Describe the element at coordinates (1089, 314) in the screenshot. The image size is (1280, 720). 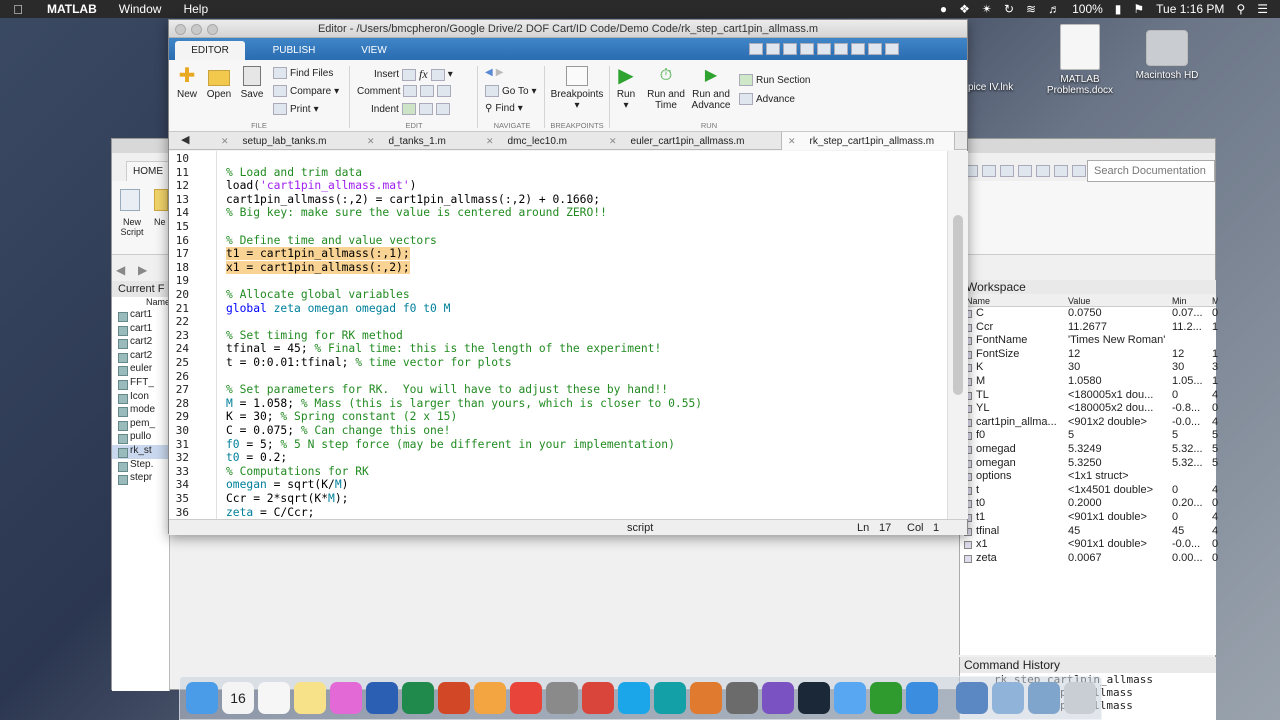
I see `workspace-row: C 0.0750 0.07... 0` at that location.